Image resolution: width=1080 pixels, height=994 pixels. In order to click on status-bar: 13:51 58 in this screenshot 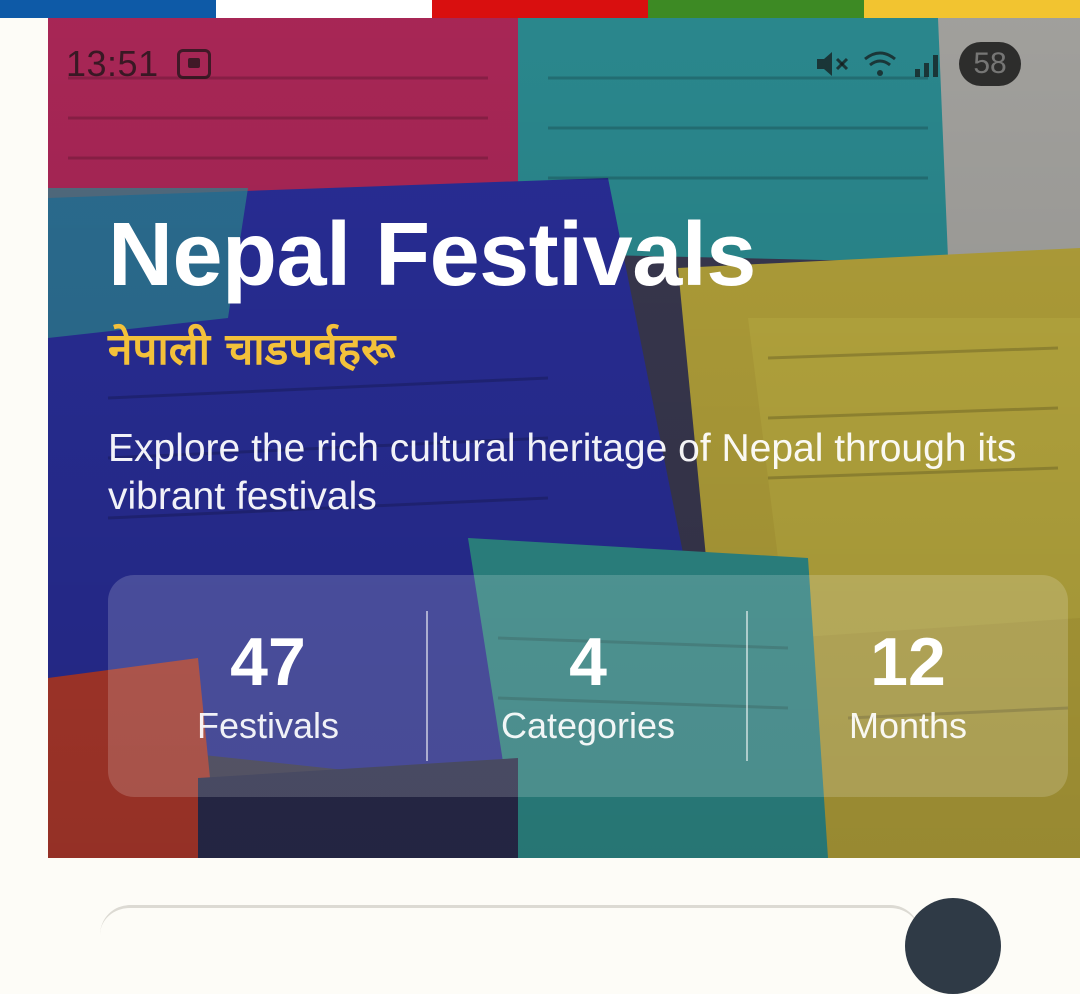, I will do `click(543, 64)`.